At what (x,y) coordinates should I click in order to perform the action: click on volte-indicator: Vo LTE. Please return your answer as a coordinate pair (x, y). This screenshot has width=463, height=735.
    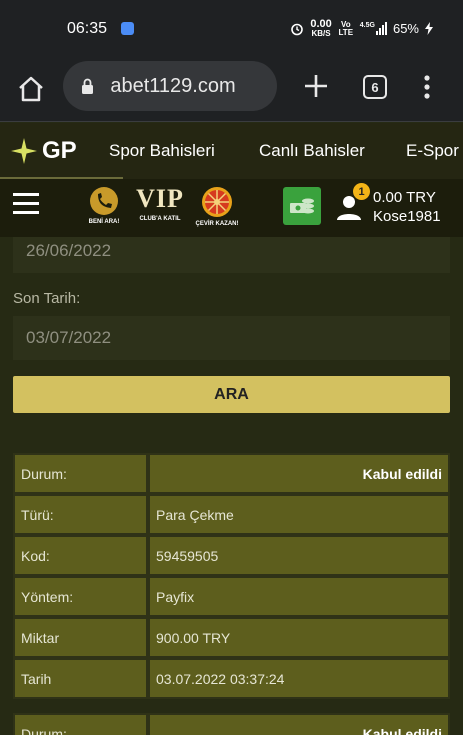
    Looking at the image, I should click on (346, 28).